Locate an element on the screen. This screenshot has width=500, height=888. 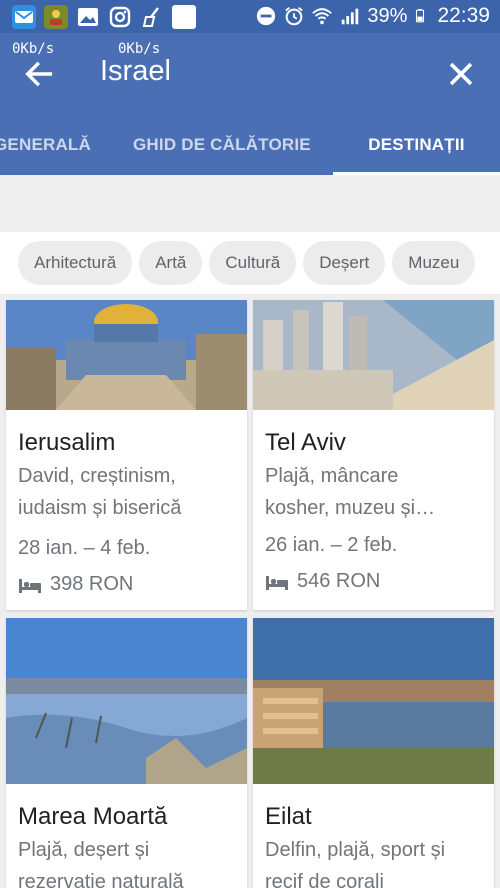
battery-percent: 39% is located at coordinates (387, 15).